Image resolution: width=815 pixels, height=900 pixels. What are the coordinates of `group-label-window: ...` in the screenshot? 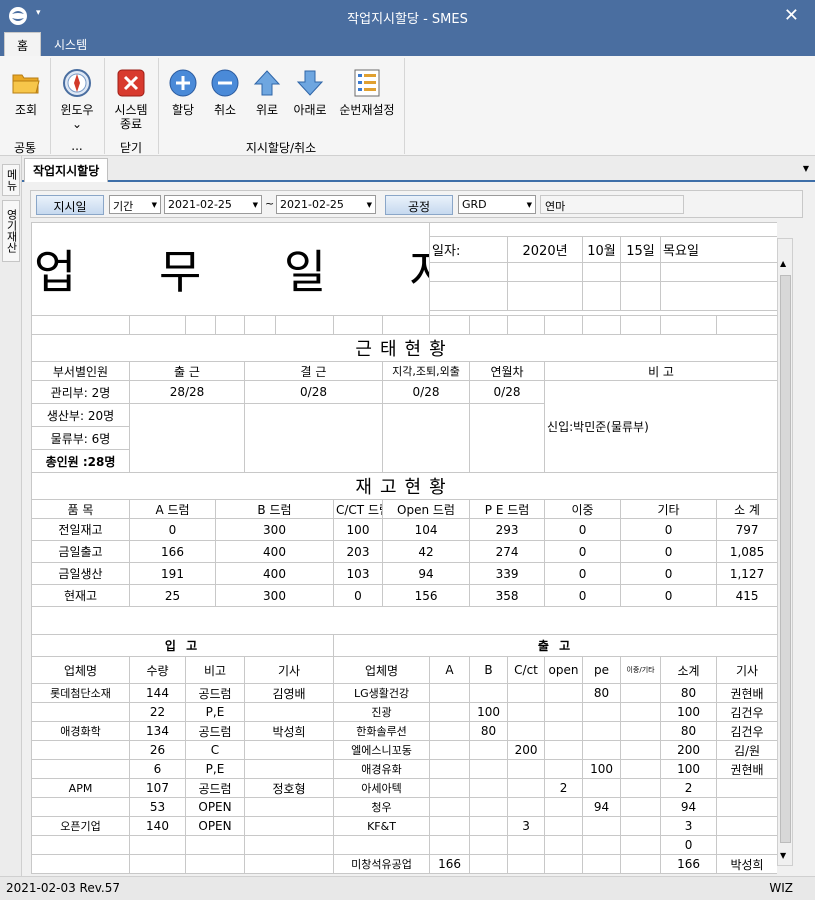 It's located at (77, 146).